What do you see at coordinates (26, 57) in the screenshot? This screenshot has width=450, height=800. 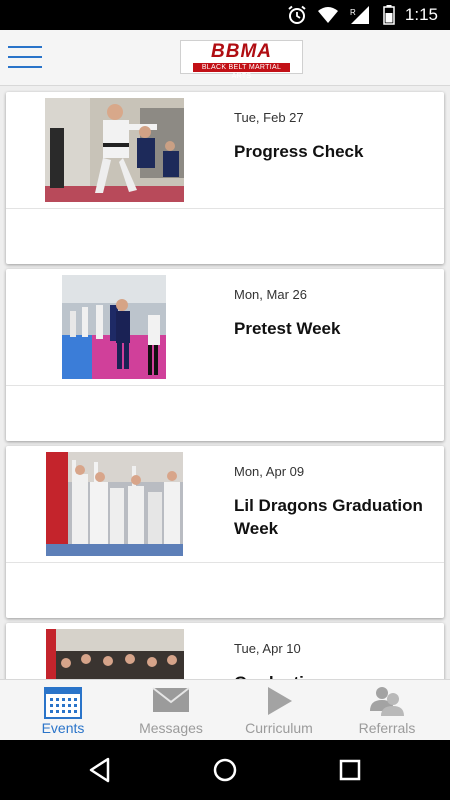 I see `hamburger-menu-icon` at bounding box center [26, 57].